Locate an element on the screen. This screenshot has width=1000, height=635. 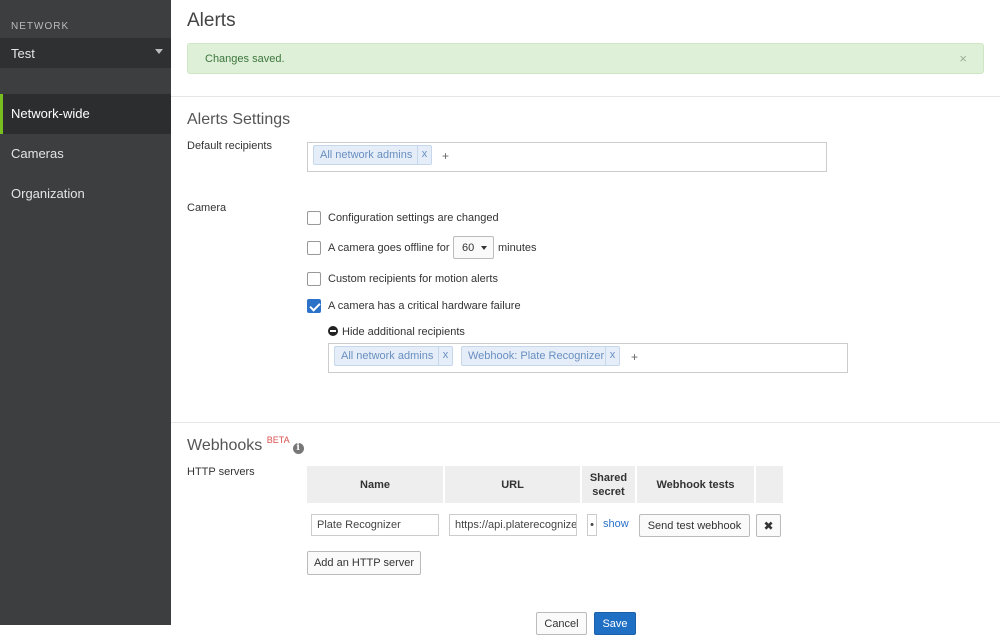
close-icon: × is located at coordinates (963, 58).